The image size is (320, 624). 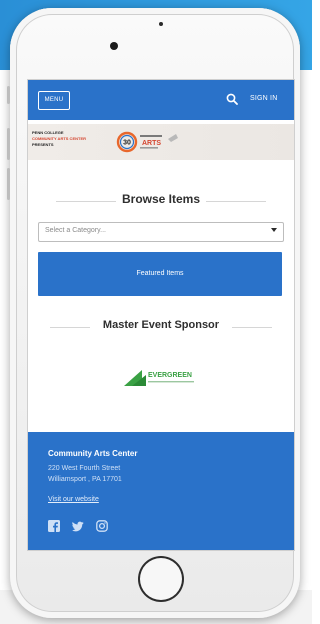 What do you see at coordinates (161, 24) in the screenshot?
I see `speaker` at bounding box center [161, 24].